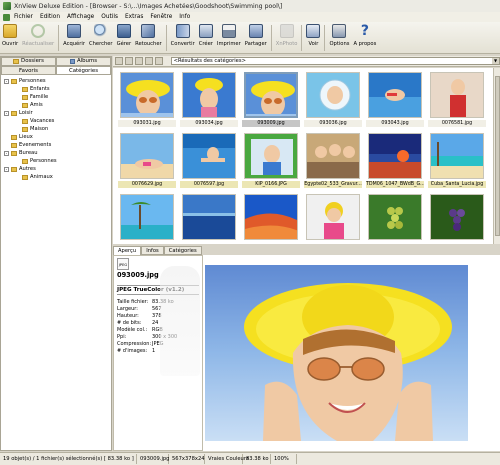  Describe the element at coordinates (256, 38) in the screenshot. I see `share-button: Partager` at that location.